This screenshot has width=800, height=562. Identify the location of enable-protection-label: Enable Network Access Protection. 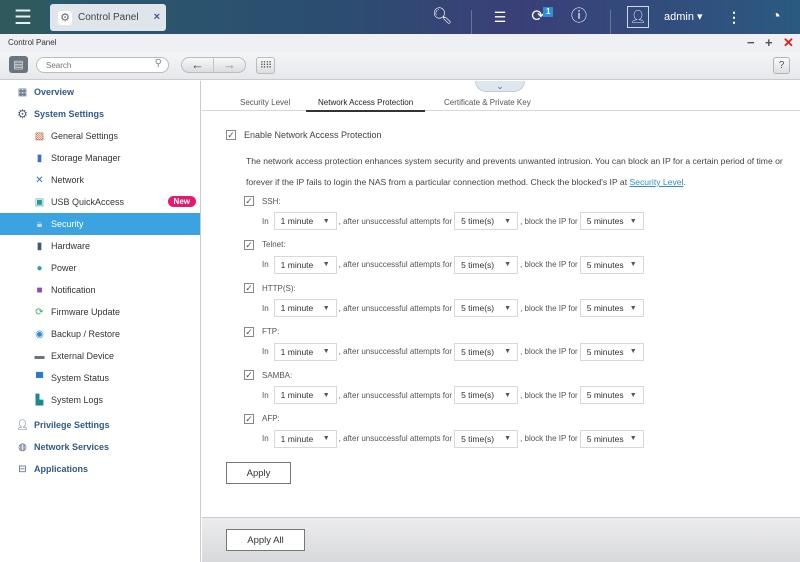
(313, 135).